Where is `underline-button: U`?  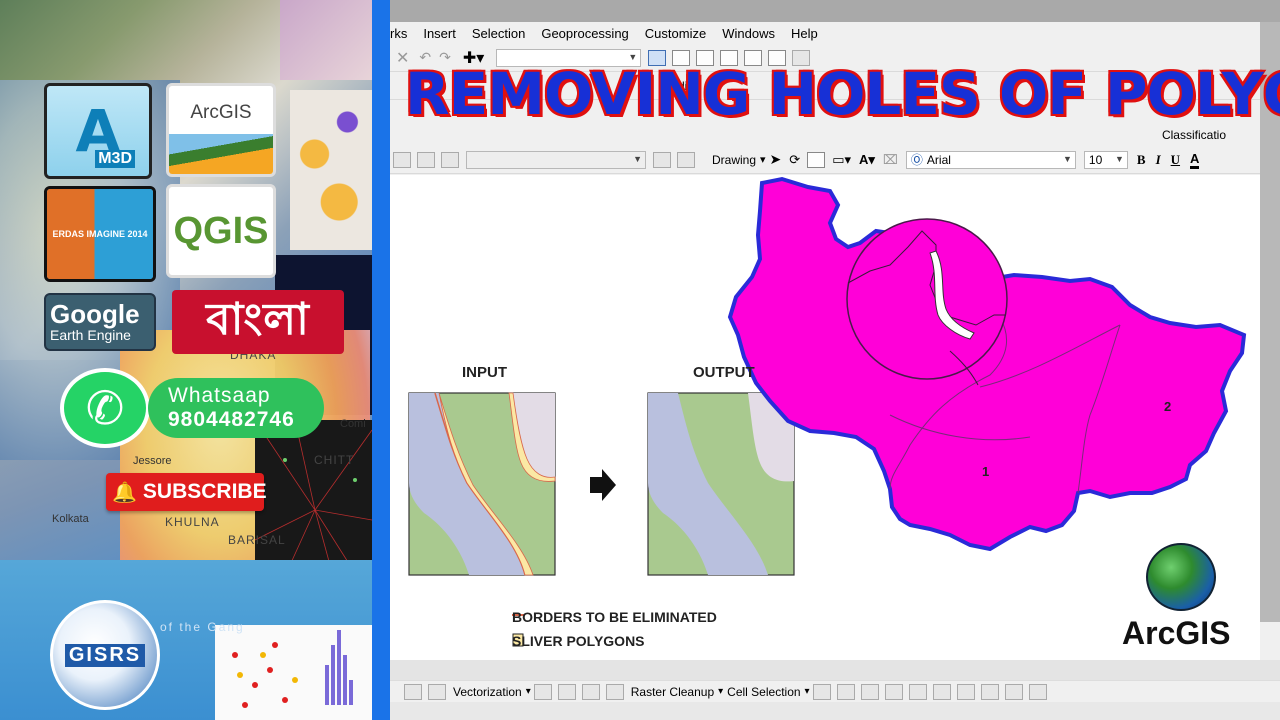 underline-button: U is located at coordinates (1175, 160).